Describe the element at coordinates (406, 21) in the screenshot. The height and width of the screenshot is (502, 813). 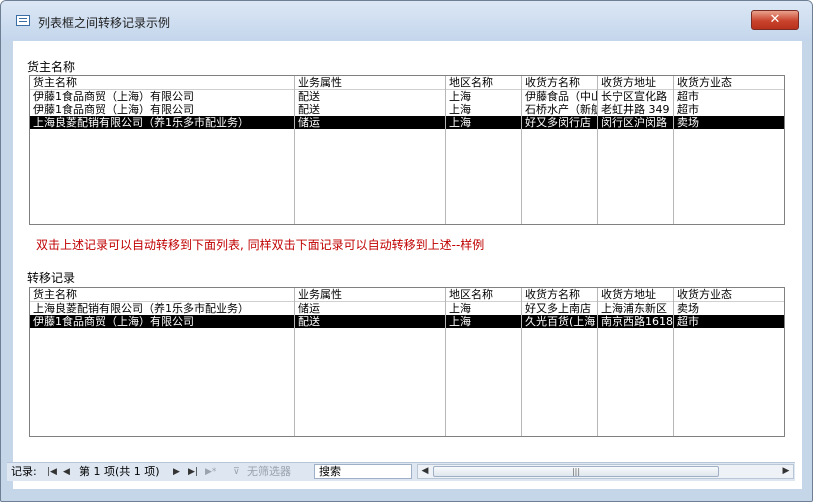
I see `title-bar: 列表框之间转移记录示例 ✕` at that location.